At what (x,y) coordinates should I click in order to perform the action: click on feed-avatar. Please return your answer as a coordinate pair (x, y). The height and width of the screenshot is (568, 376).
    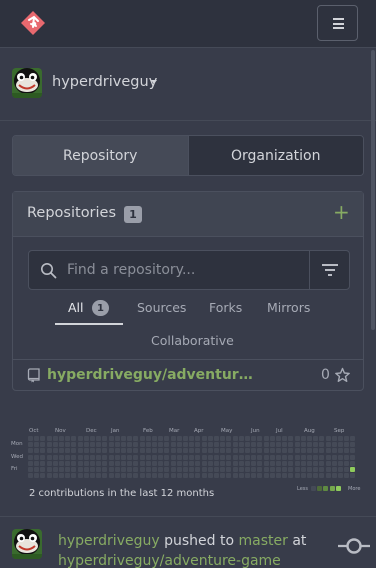
    Looking at the image, I should click on (27, 544).